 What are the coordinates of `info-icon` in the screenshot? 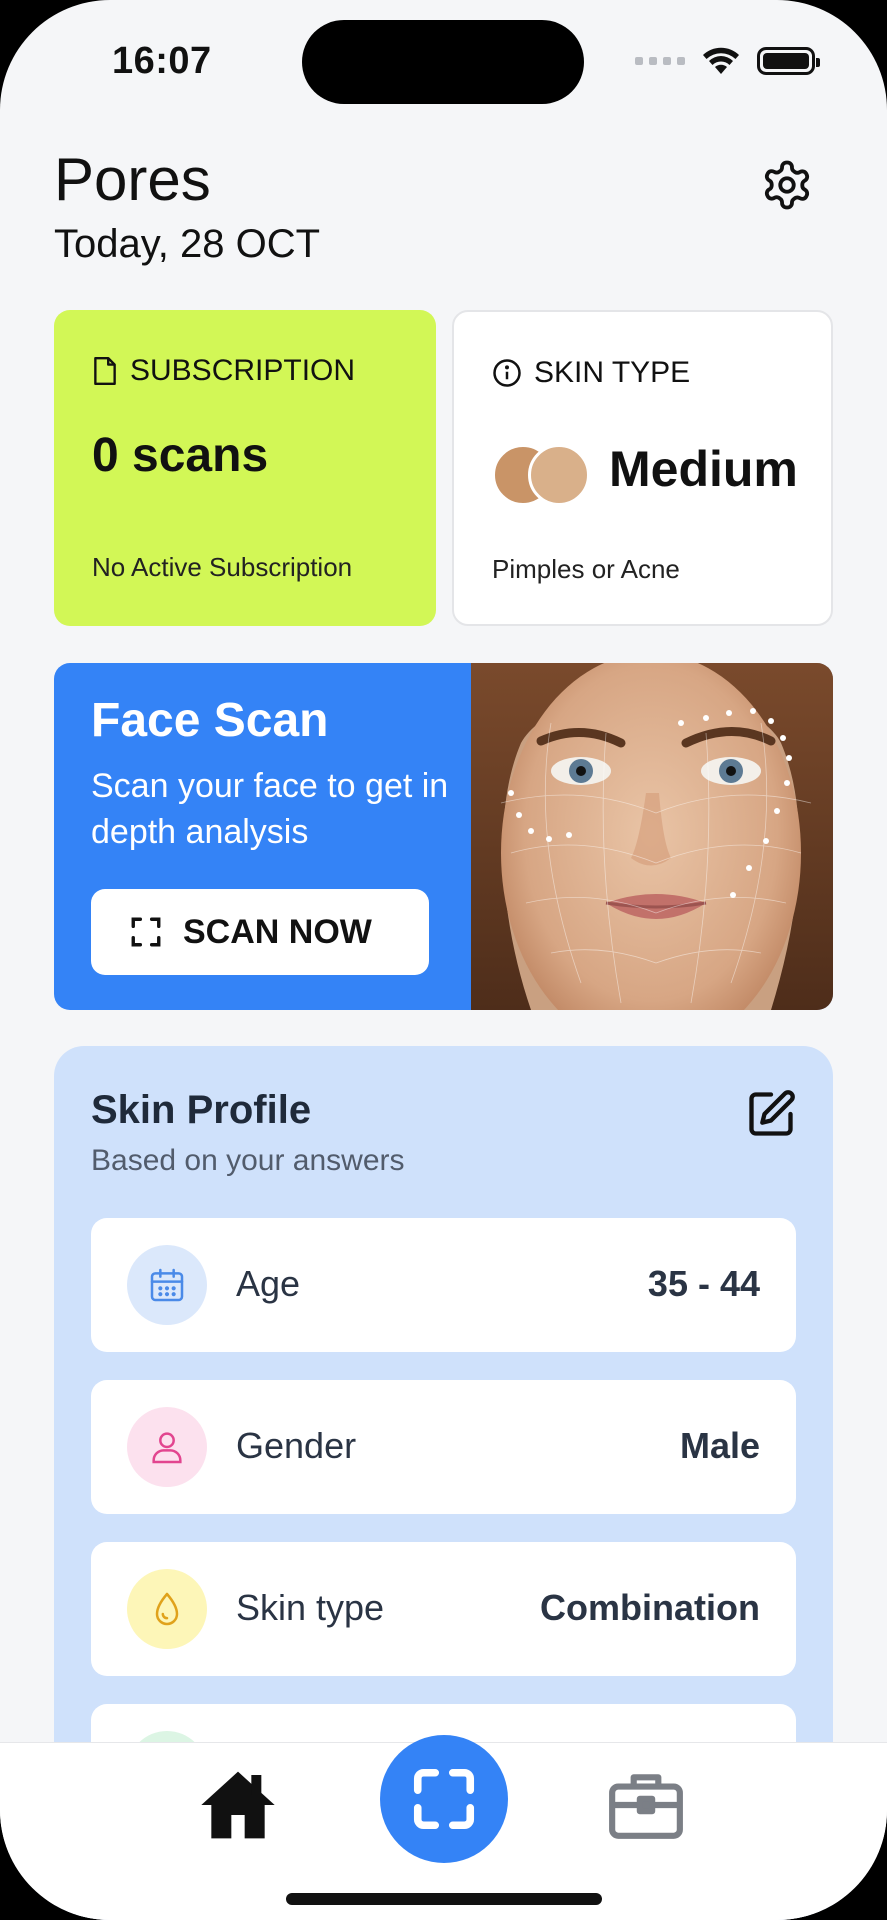 It's located at (507, 373).